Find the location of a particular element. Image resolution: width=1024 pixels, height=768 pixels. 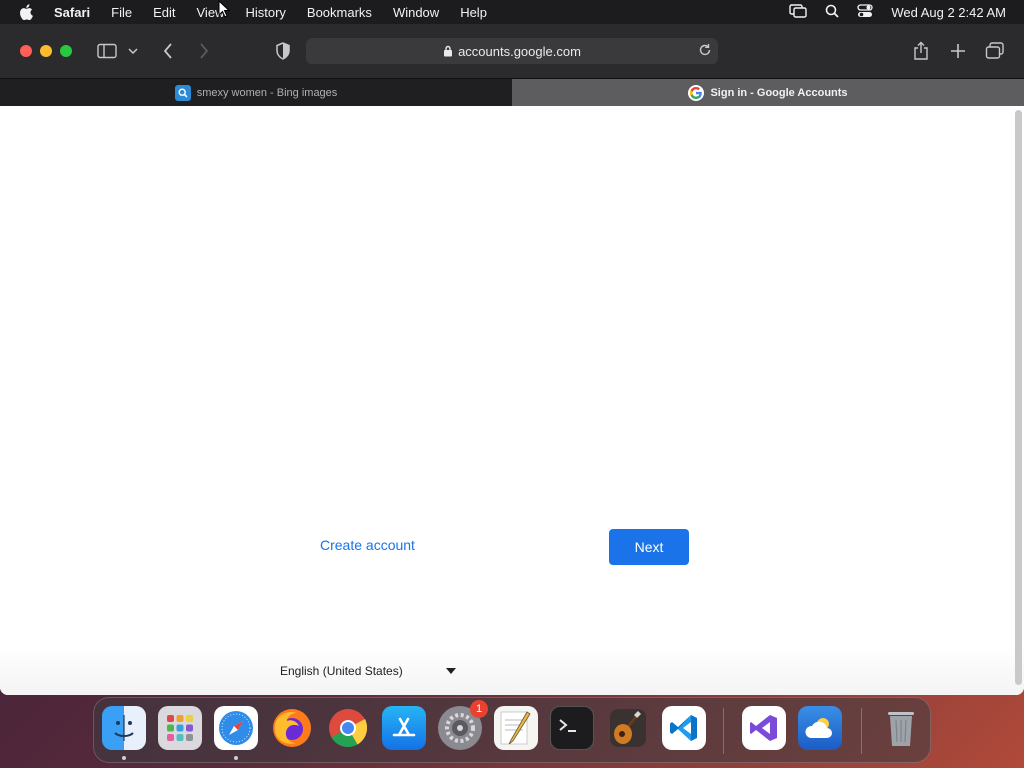

firefox-icon is located at coordinates (292, 728).